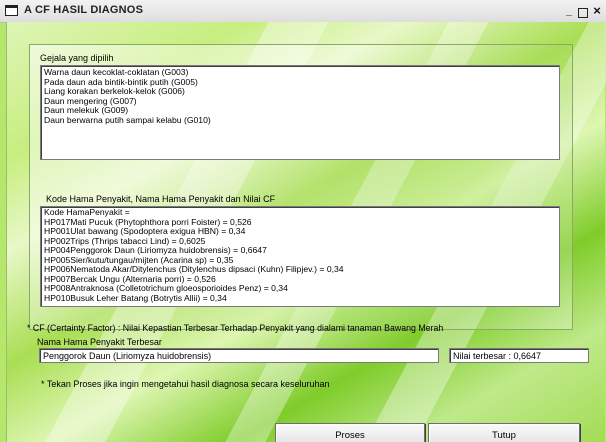 The image size is (606, 442). I want to click on list-item: Daun berwarna putih sampai kelabu (G010), so click(300, 120).